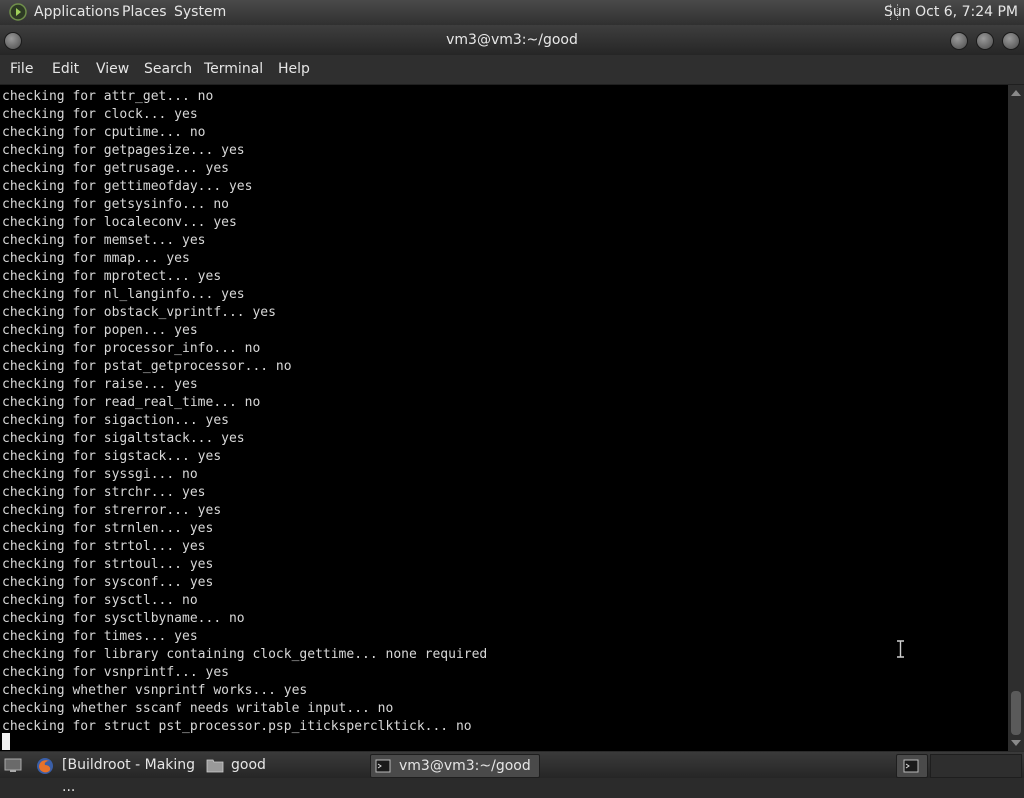 The width and height of the screenshot is (1024, 798). What do you see at coordinates (1016, 418) in the screenshot?
I see `terminal-scrollbar` at bounding box center [1016, 418].